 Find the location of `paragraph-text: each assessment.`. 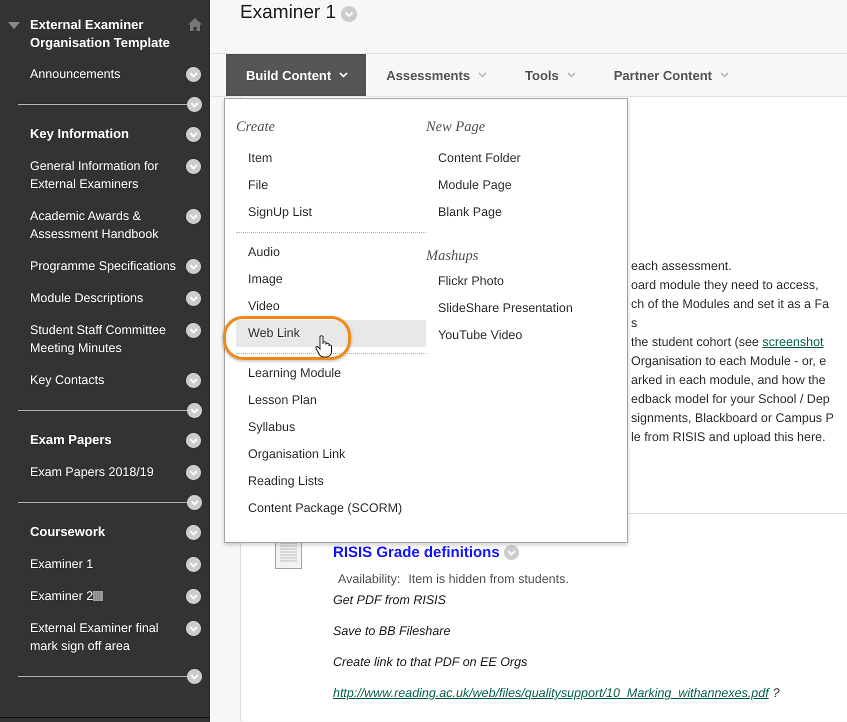

paragraph-text: each assessment. is located at coordinates (682, 266).